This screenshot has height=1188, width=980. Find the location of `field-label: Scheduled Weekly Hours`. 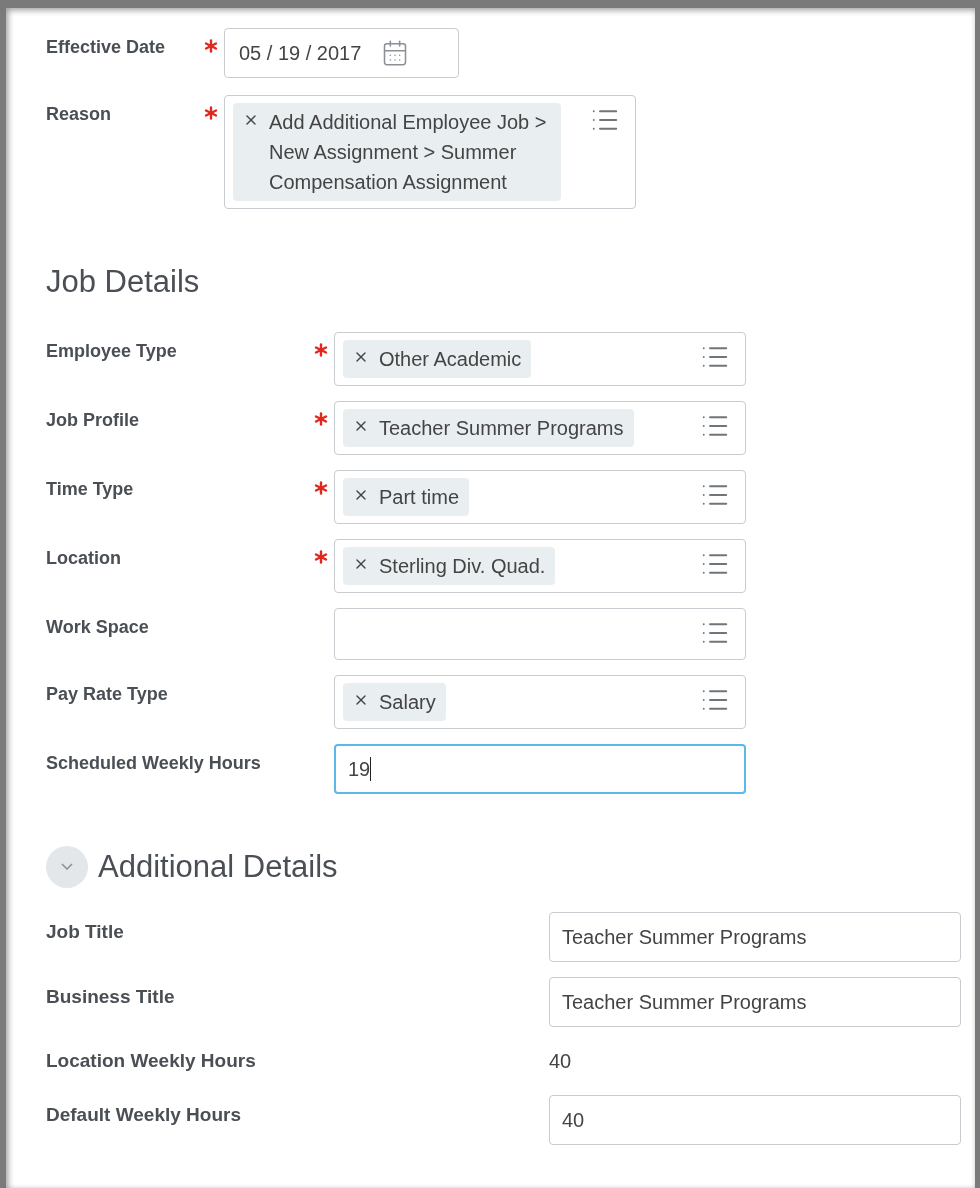

field-label: Scheduled Weekly Hours is located at coordinates (154, 763).